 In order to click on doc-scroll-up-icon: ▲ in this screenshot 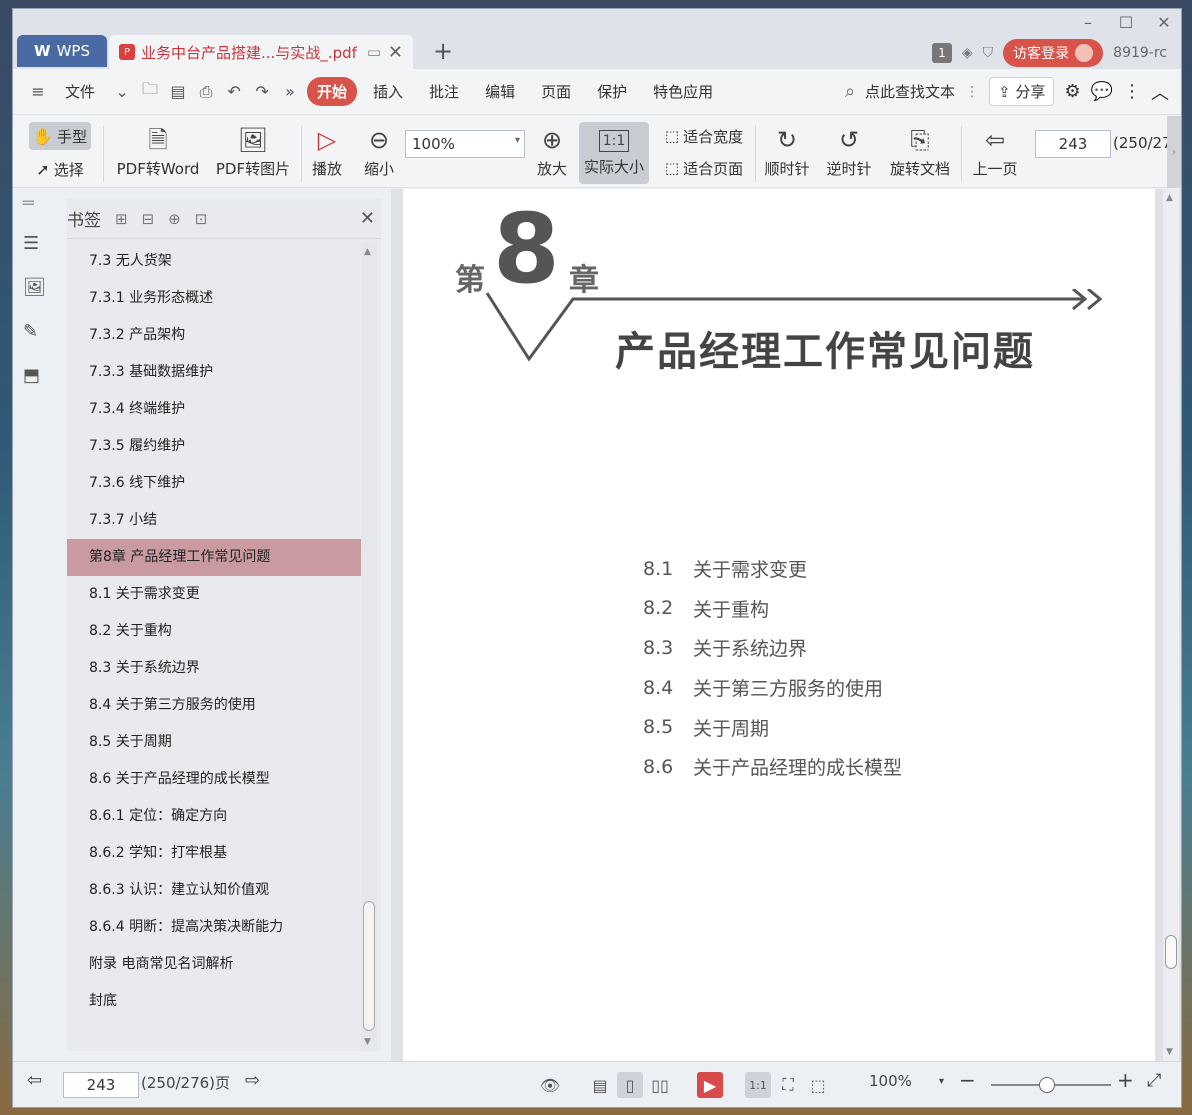, I will do `click(1169, 198)`.